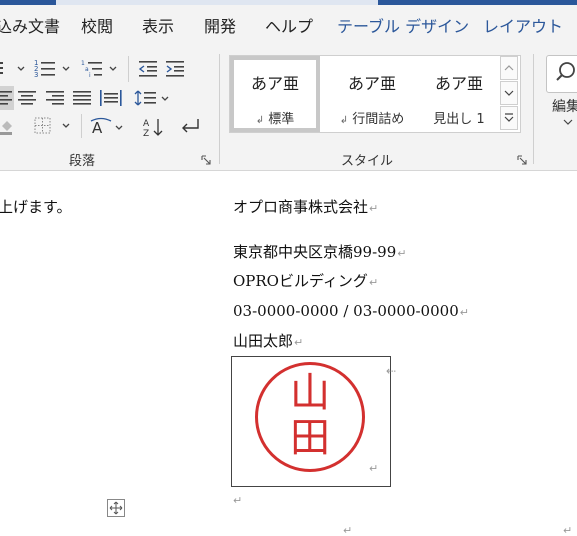  What do you see at coordinates (36, 74) in the screenshot?
I see `svg-text: 3` at bounding box center [36, 74].